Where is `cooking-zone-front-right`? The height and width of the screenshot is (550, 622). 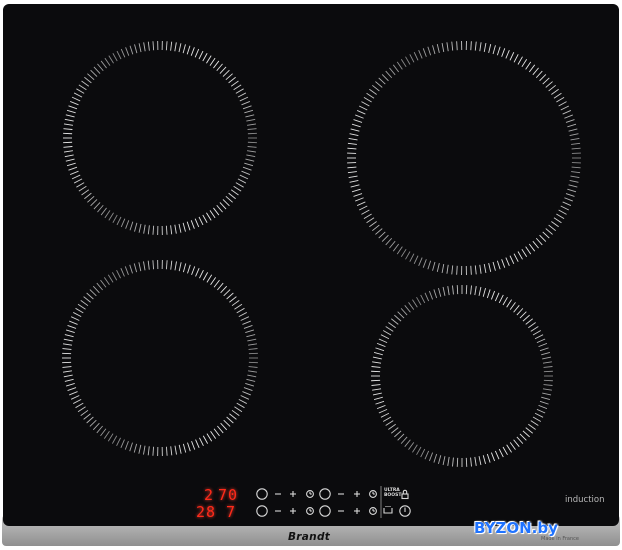 cooking-zone-front-right is located at coordinates (463, 375).